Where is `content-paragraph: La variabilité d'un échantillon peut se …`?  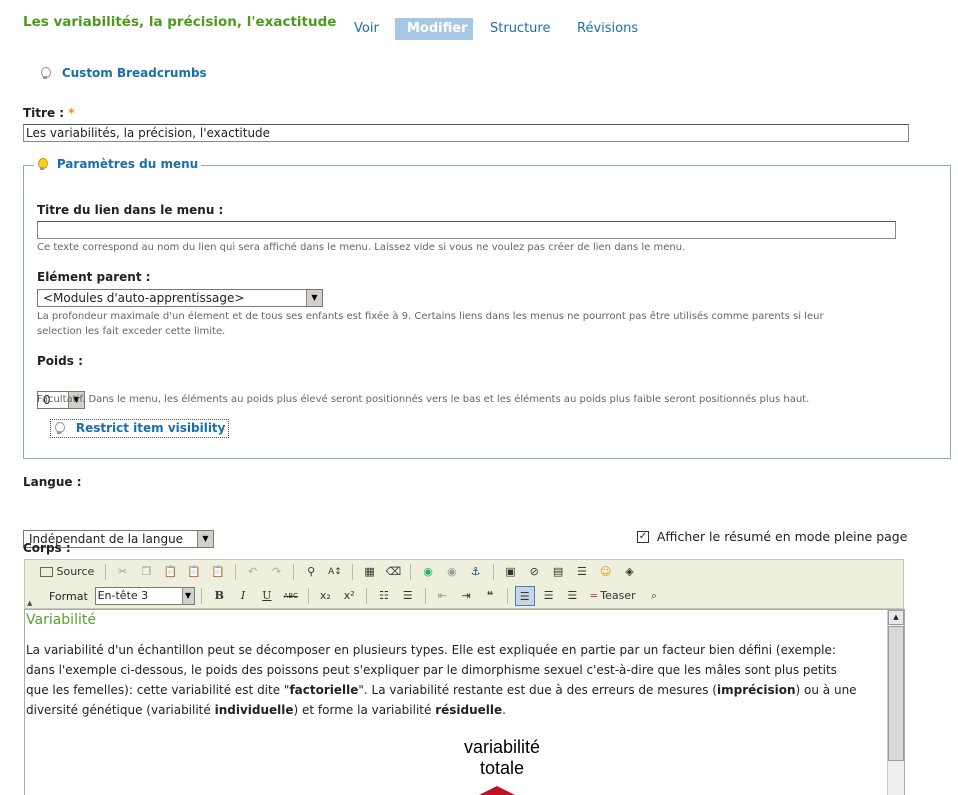 content-paragraph: La variabilité d'un échantillon peut se … is located at coordinates (441, 680).